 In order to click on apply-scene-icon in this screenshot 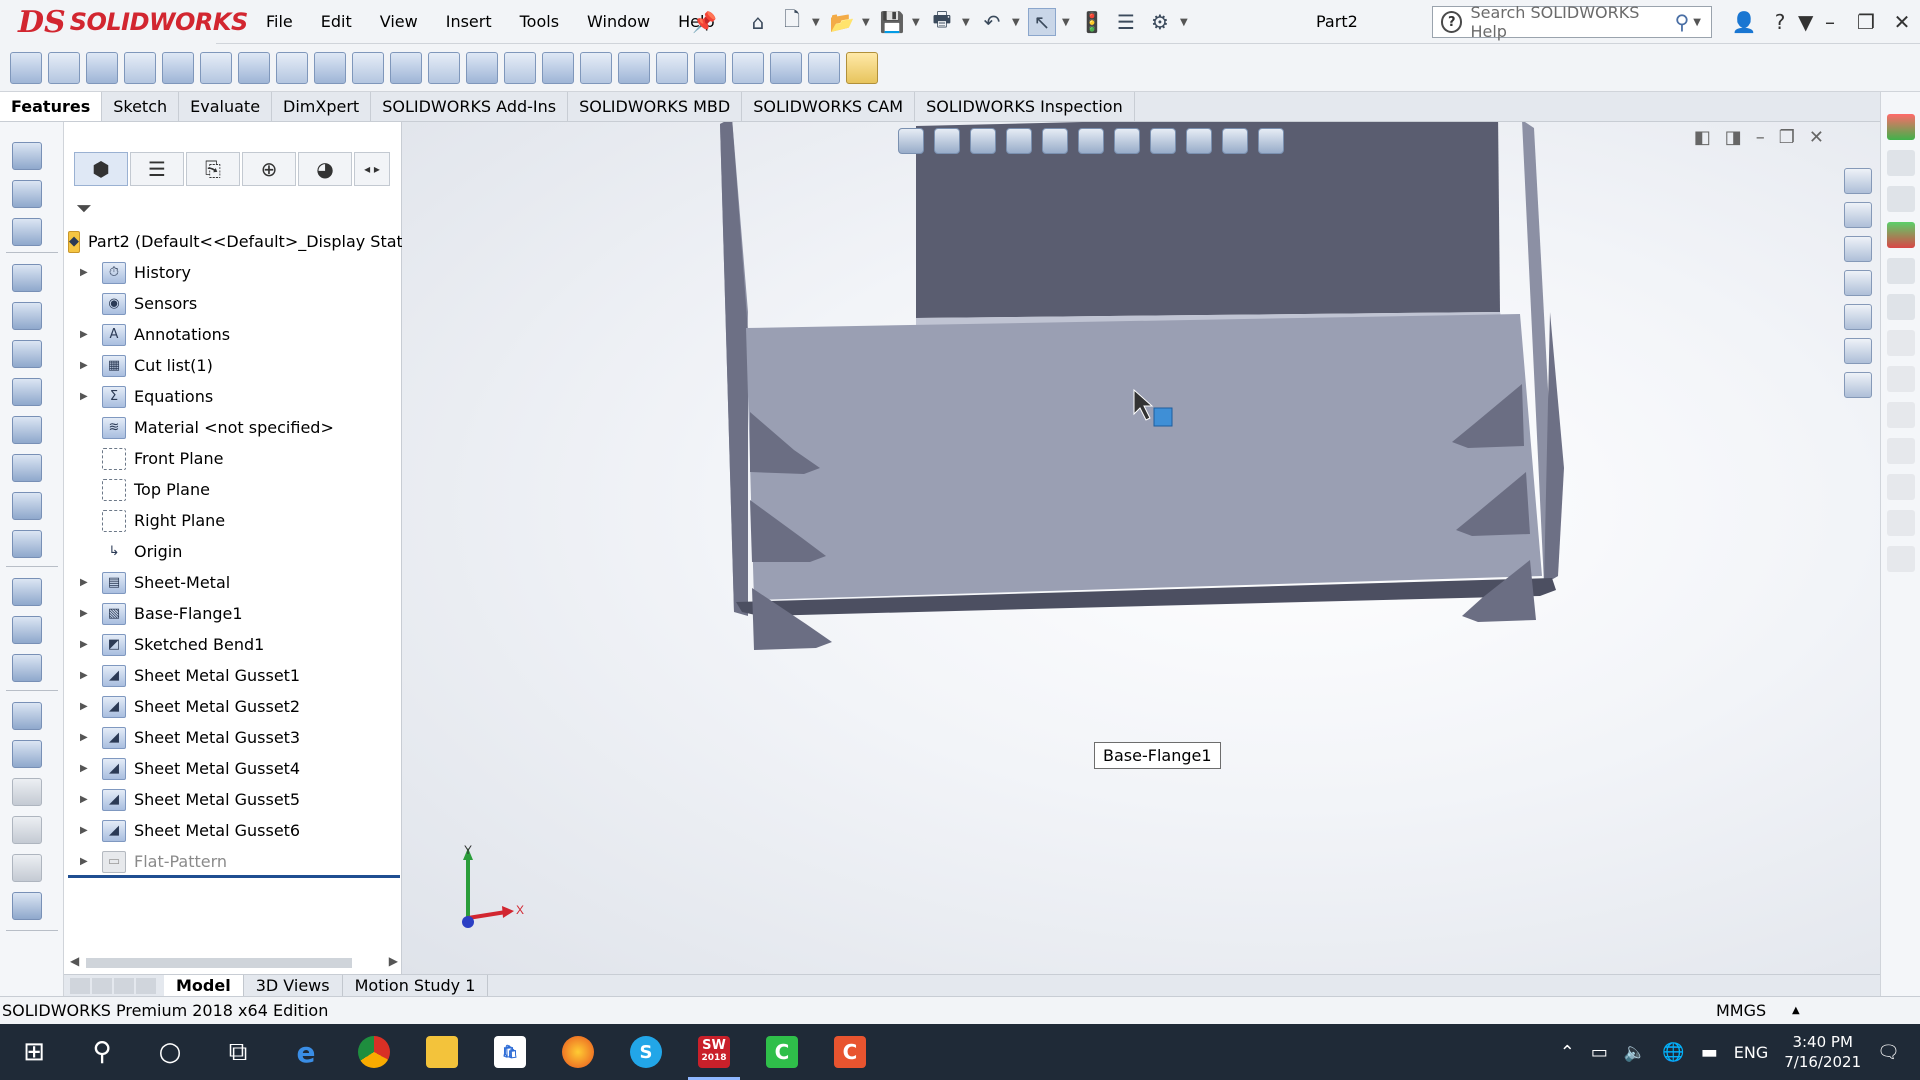, I will do `click(1235, 141)`.